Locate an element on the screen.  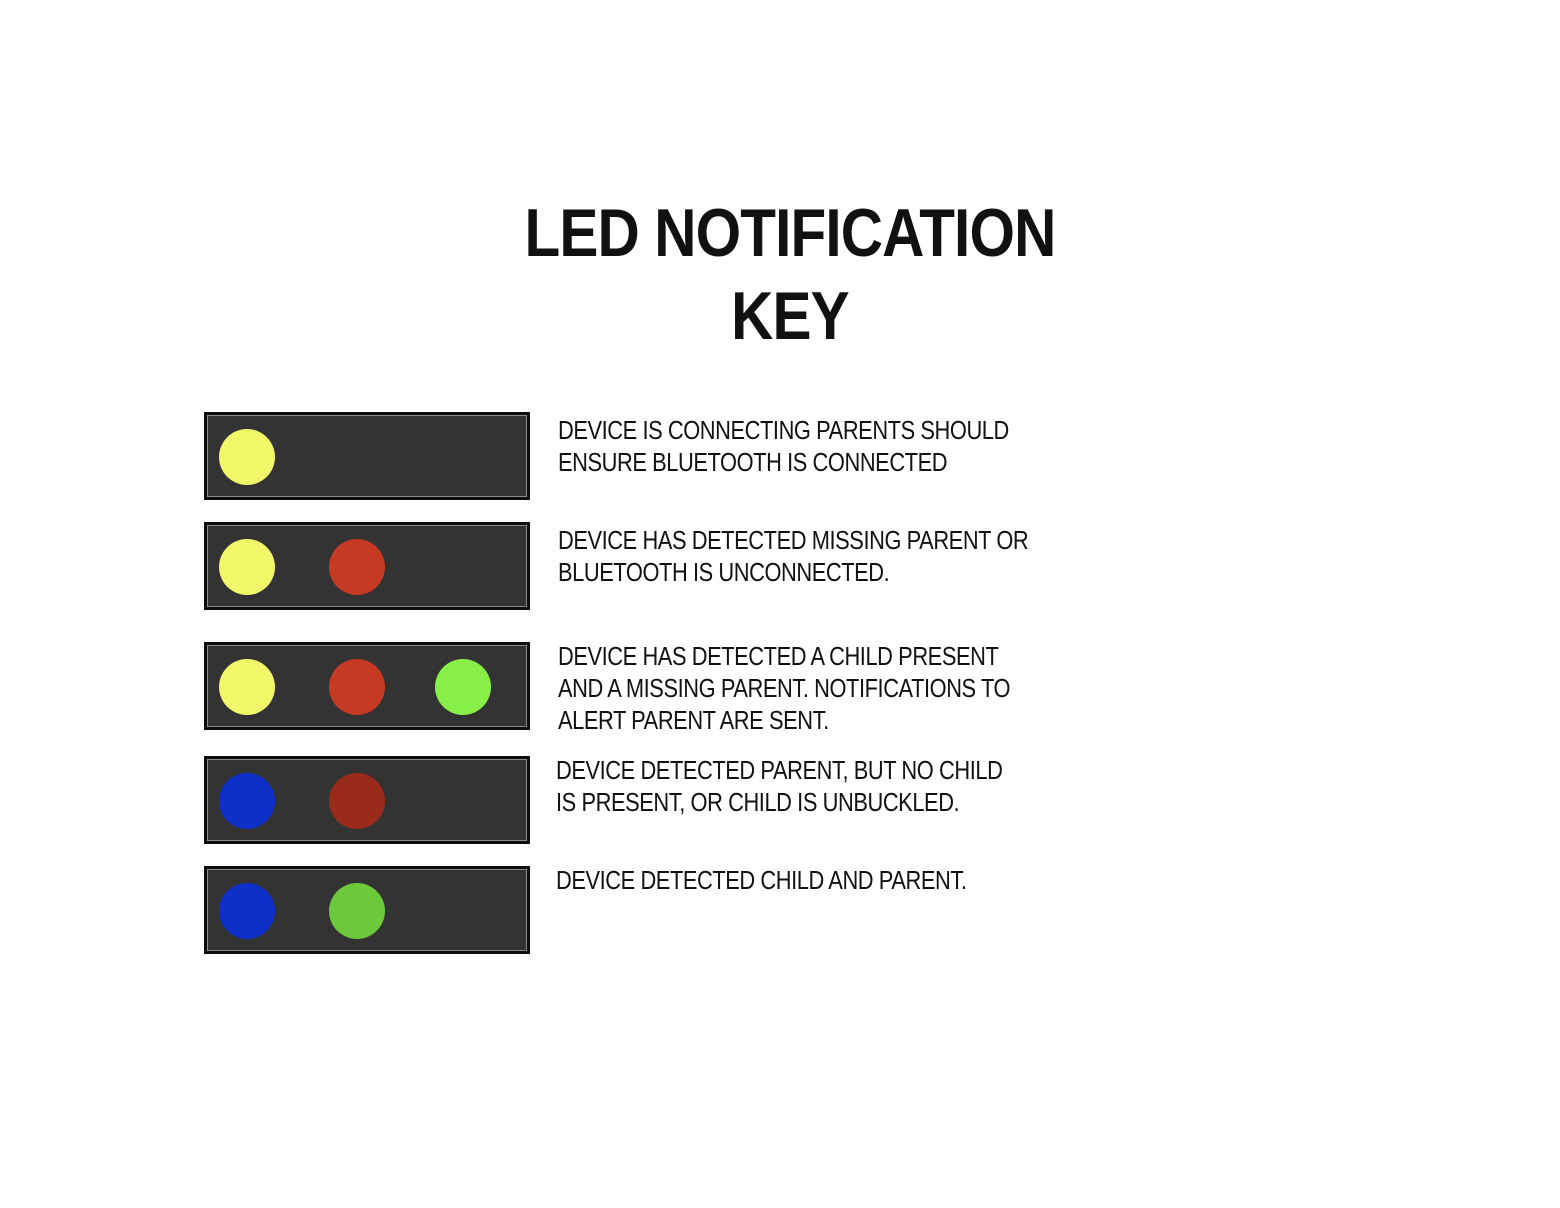
description-line: DEVICE HAS DETECTED MISSING PARENT OR is located at coordinates (793, 540).